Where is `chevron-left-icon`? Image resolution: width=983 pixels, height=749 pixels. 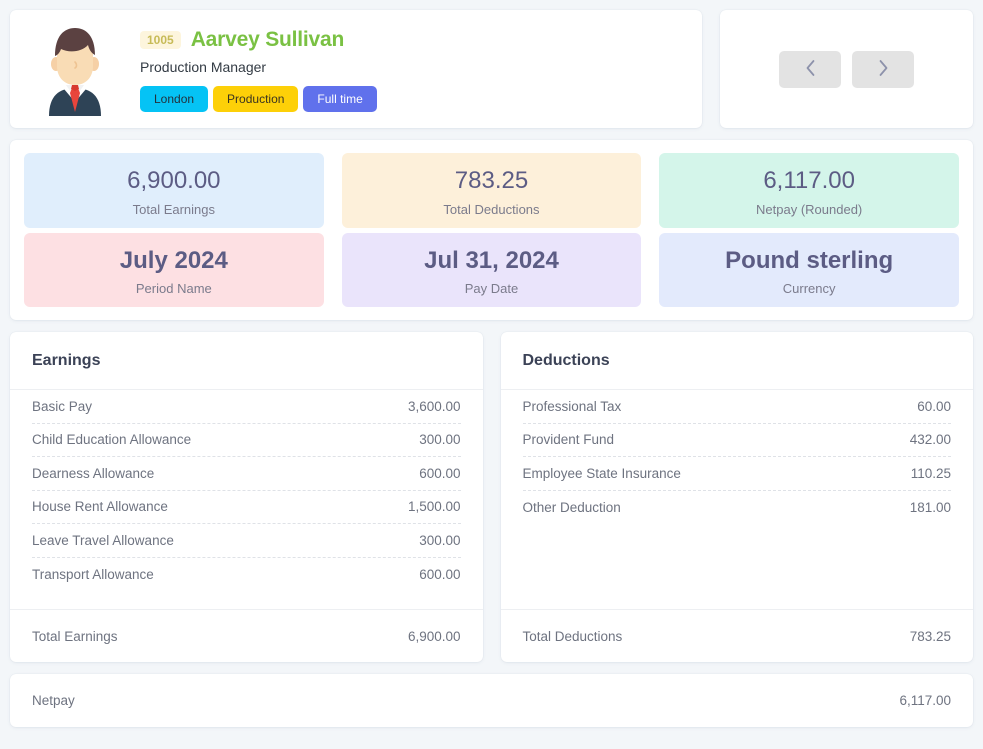 chevron-left-icon is located at coordinates (810, 69).